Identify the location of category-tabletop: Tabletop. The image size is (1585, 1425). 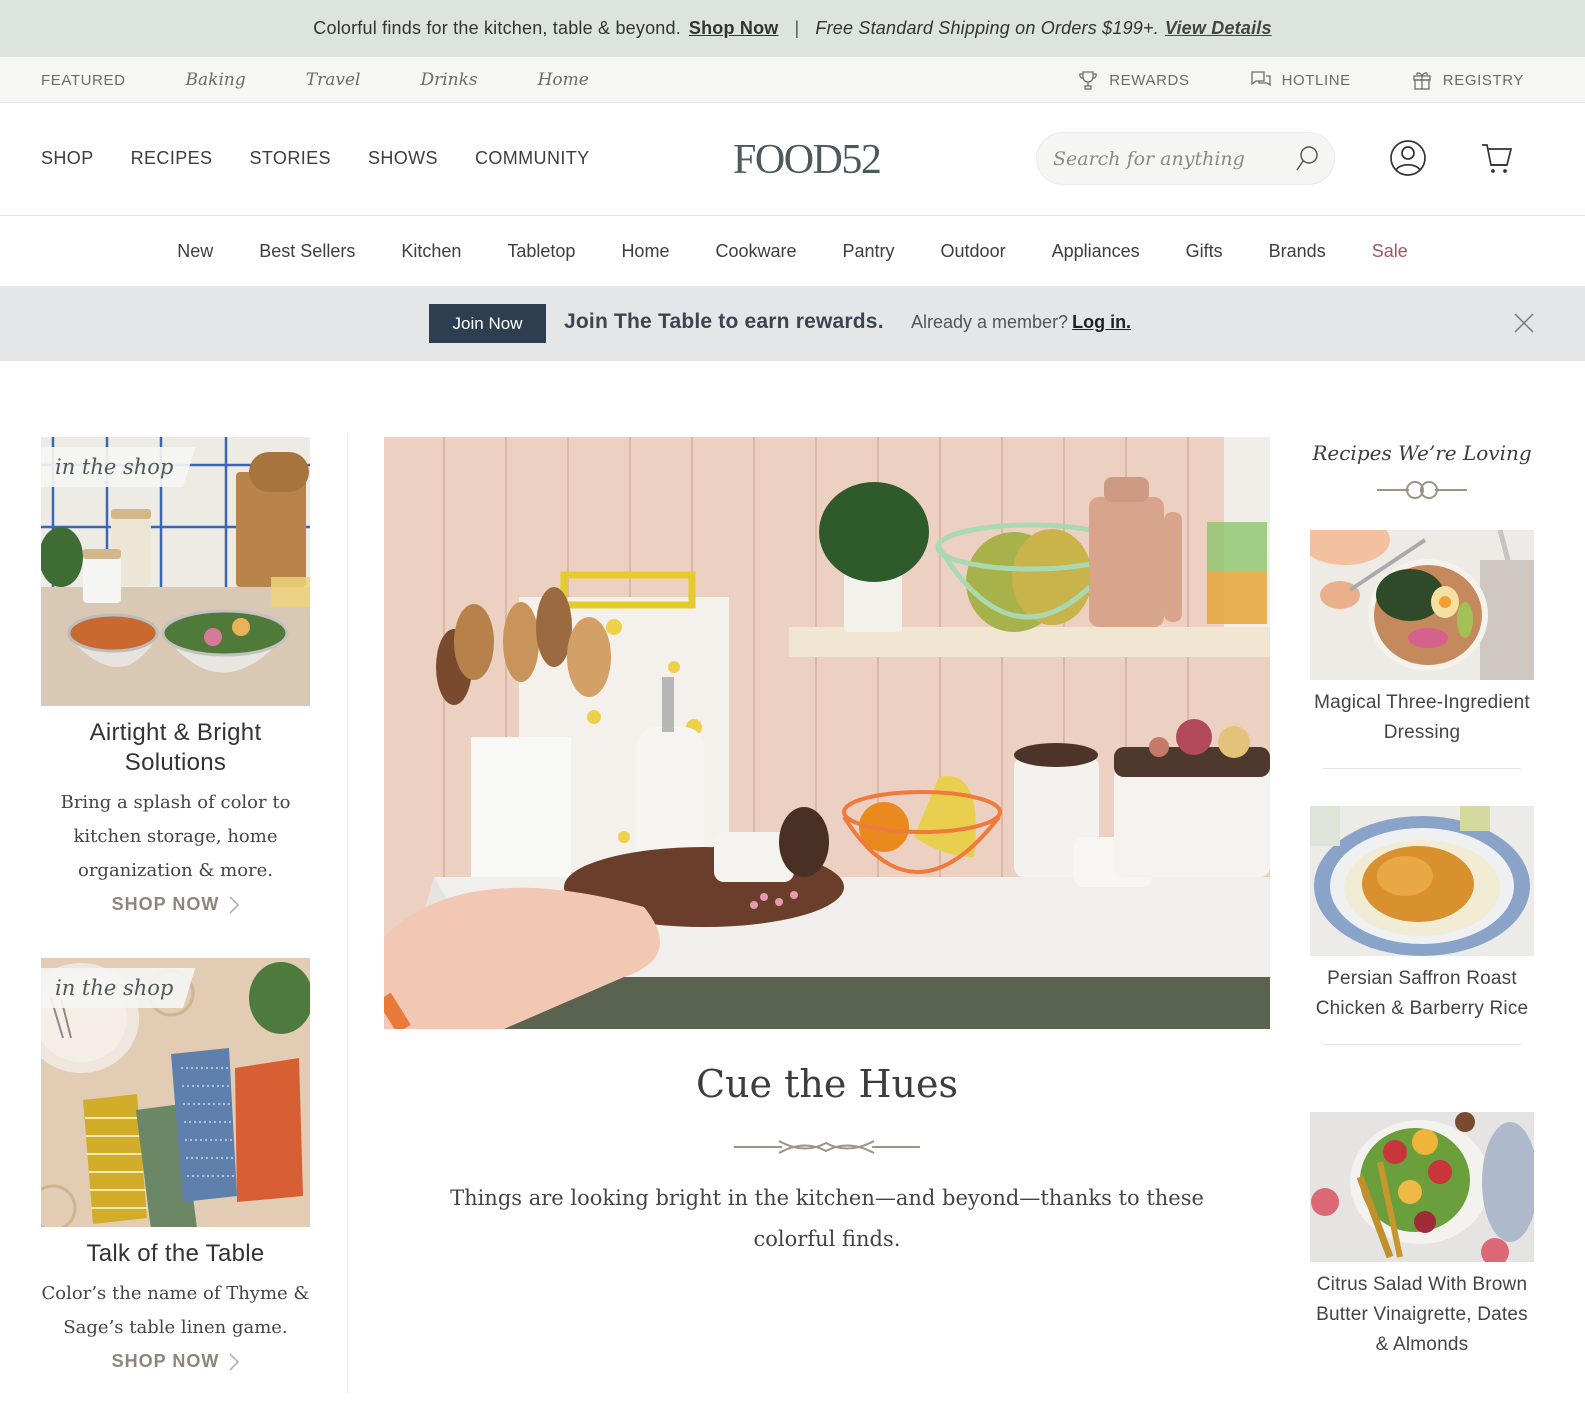
(541, 251).